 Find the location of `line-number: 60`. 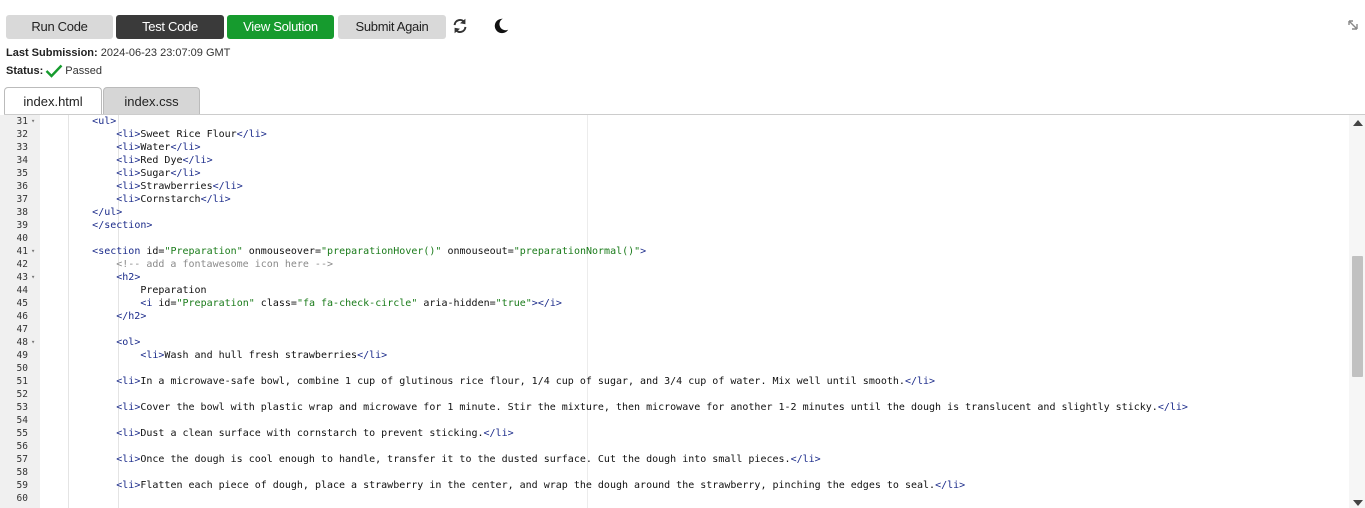

line-number: 60 is located at coordinates (22, 498).